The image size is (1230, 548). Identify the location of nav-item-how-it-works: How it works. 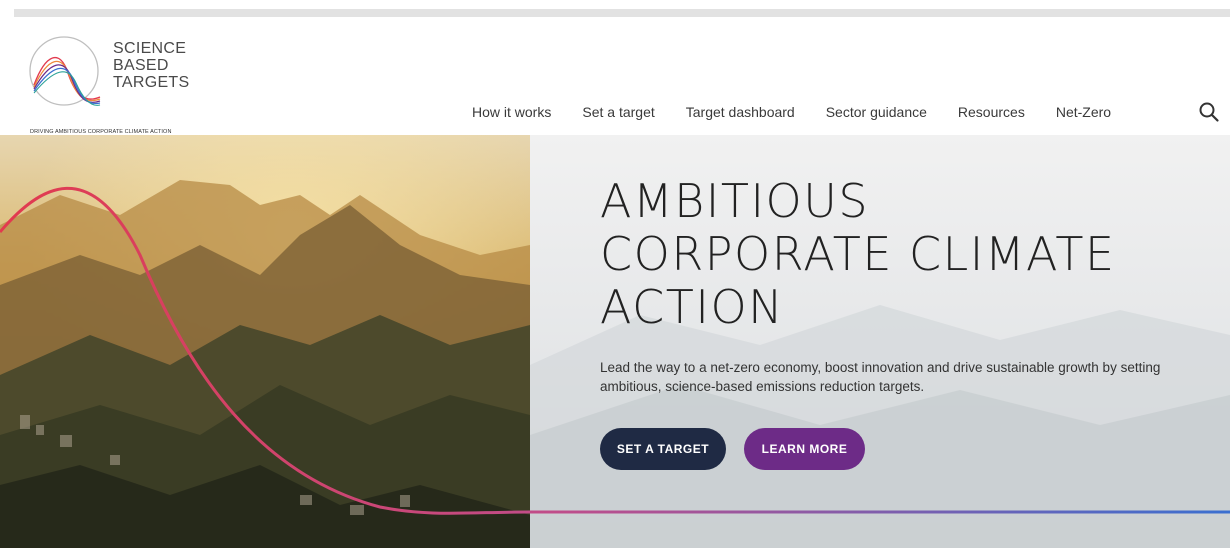
(511, 112).